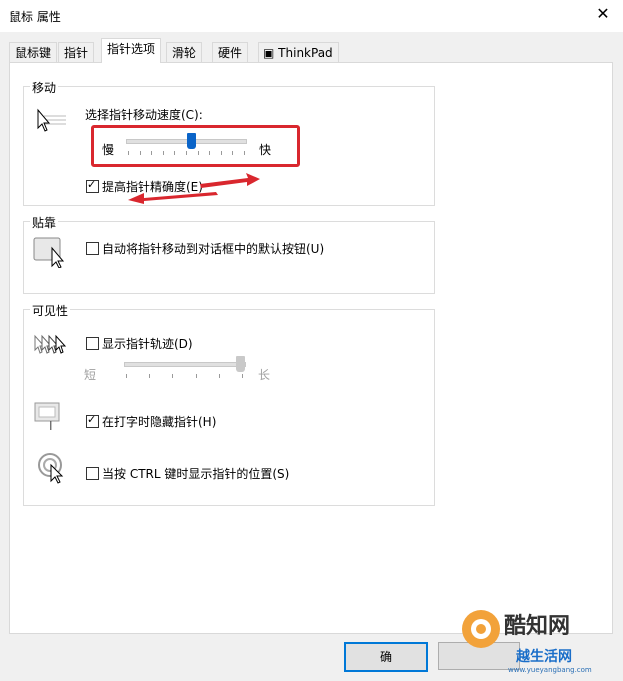  I want to click on snap-group-label: 贴靠, so click(44, 222).